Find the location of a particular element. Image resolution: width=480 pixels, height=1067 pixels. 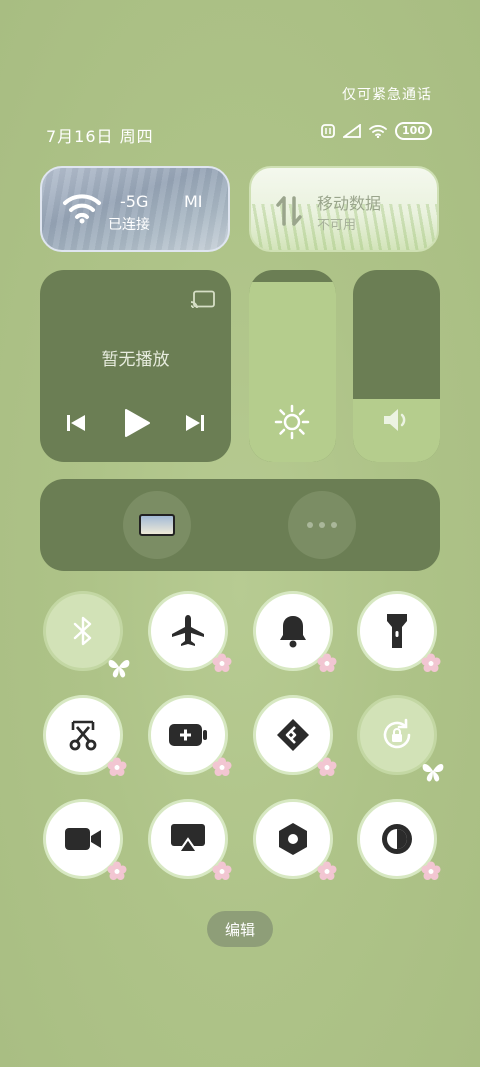

volume-icon is located at coordinates (395, 420).